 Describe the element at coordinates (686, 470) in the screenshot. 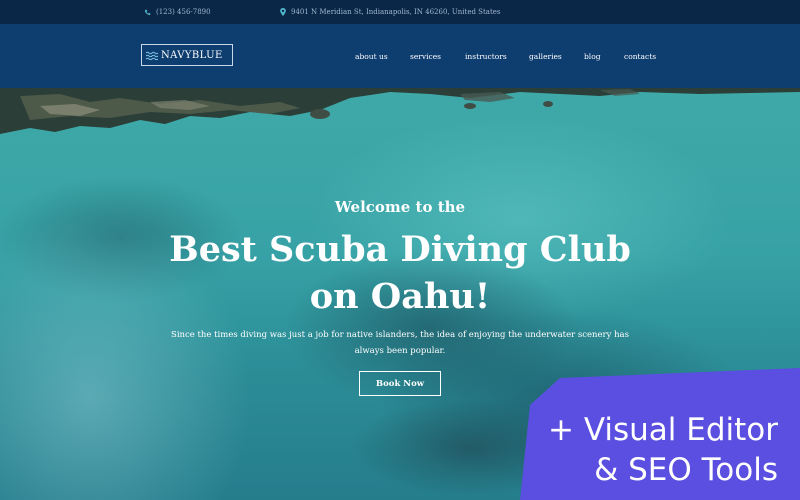

I see `promo-line-2: & SEO Tools` at that location.